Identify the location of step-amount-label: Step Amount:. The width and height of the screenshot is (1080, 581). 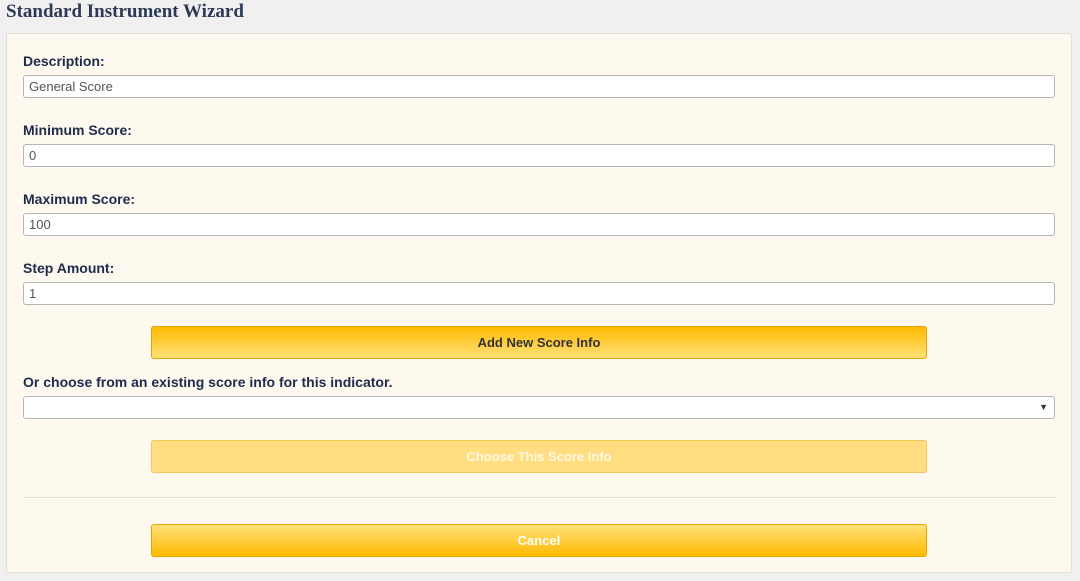
(69, 268).